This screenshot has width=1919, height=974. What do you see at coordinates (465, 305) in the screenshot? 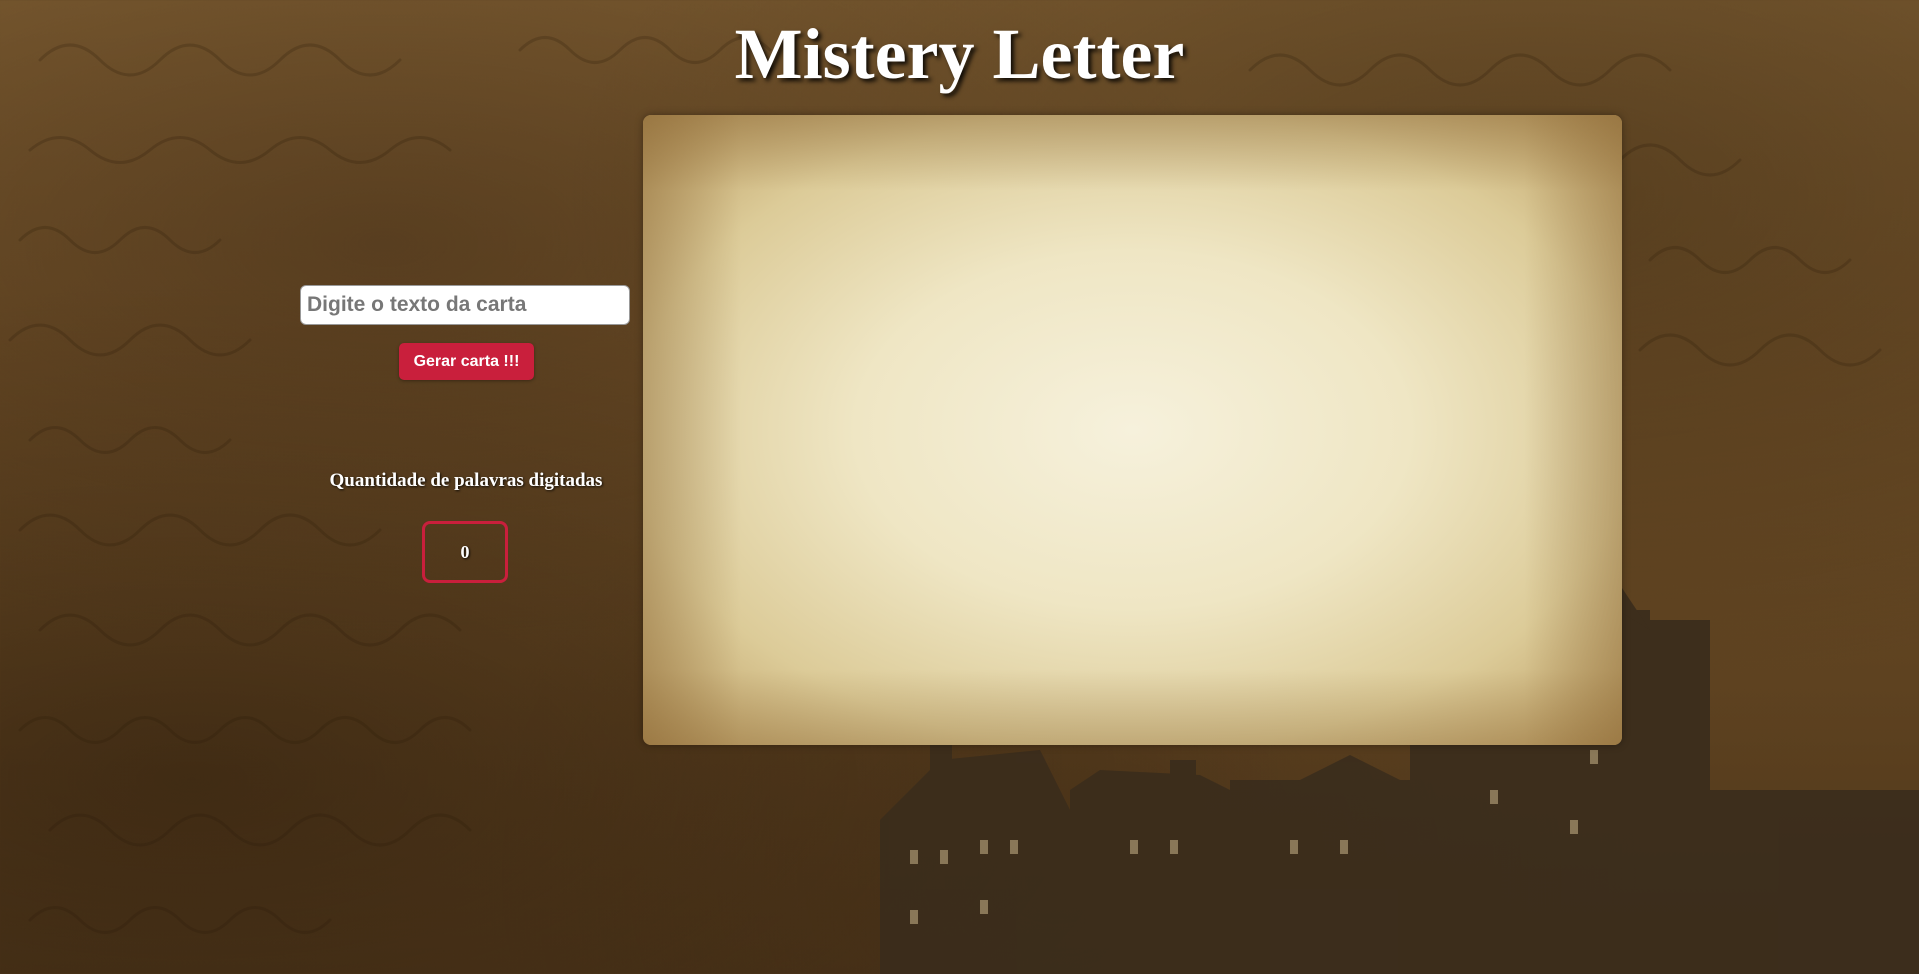
I see `letter-text-input` at bounding box center [465, 305].